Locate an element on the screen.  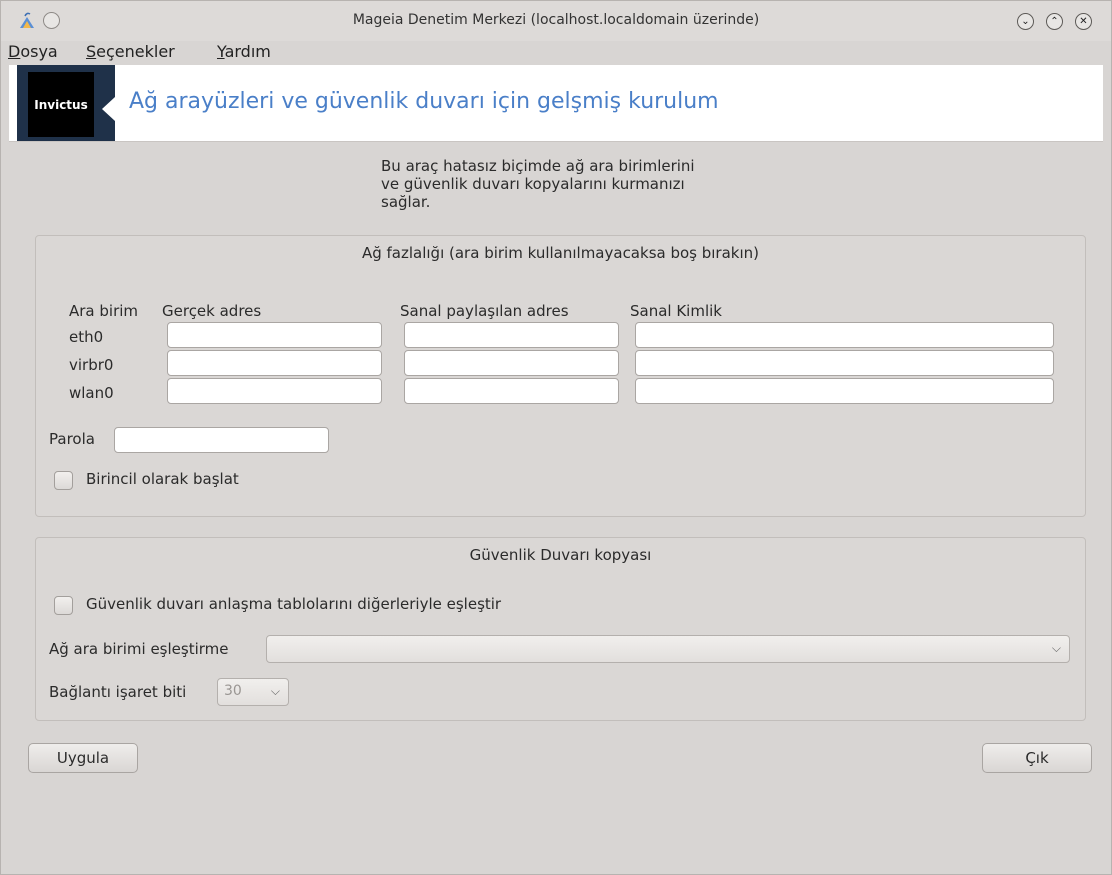
firewall-group-title: Güvenlik Duvarı kopyası is located at coordinates (560, 555).